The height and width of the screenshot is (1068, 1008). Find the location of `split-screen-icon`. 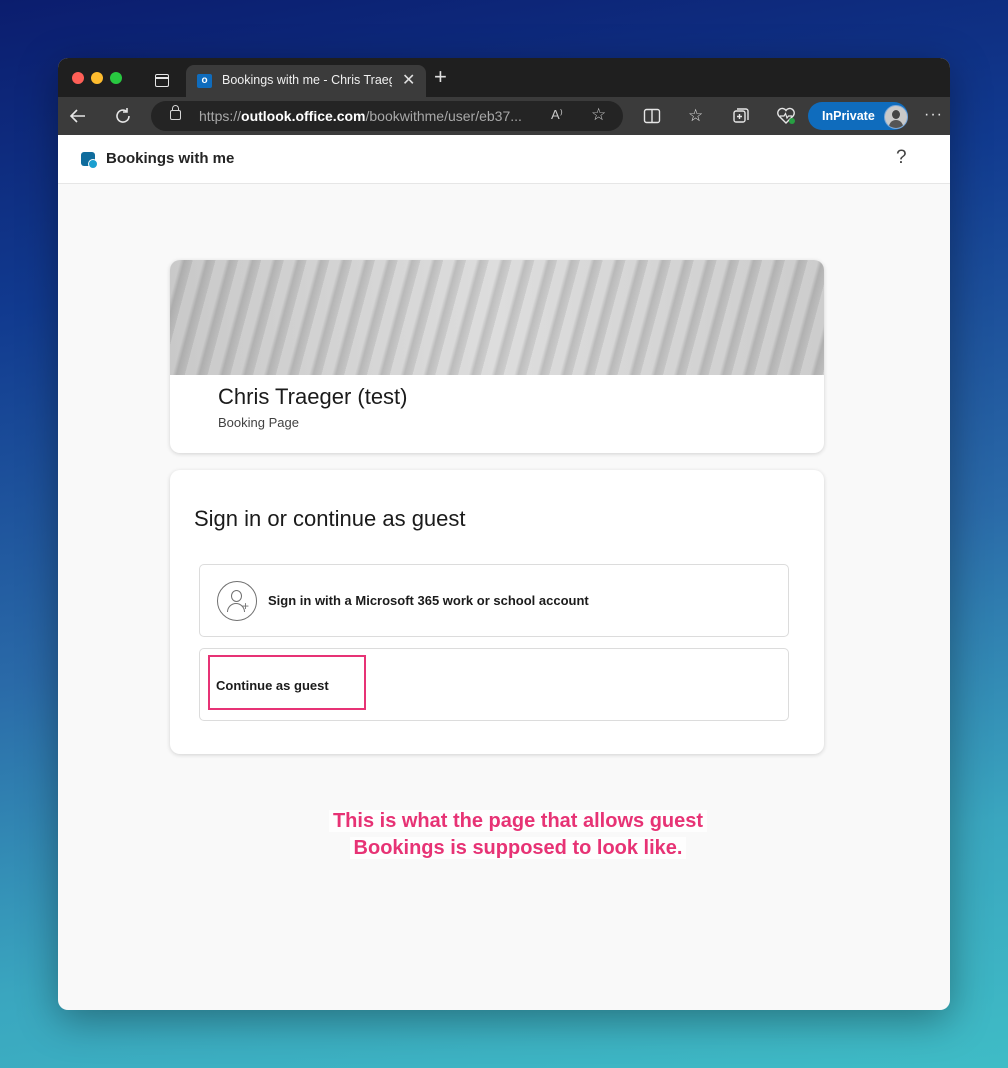

split-screen-icon is located at coordinates (652, 116).